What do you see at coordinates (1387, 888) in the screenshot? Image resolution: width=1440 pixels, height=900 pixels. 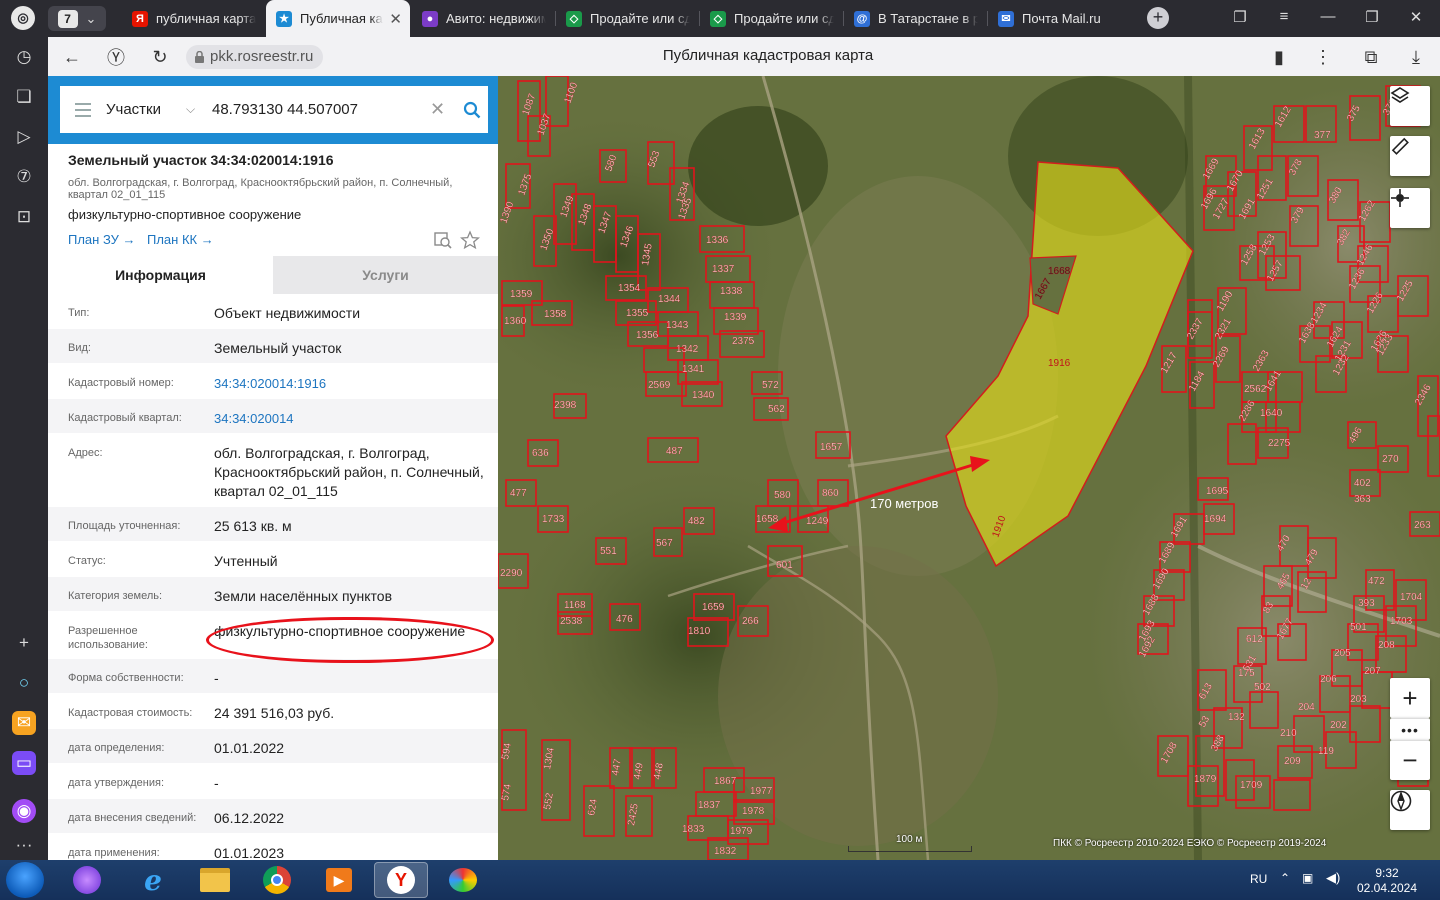 I see `clock-date: 02.04.2024` at bounding box center [1387, 888].